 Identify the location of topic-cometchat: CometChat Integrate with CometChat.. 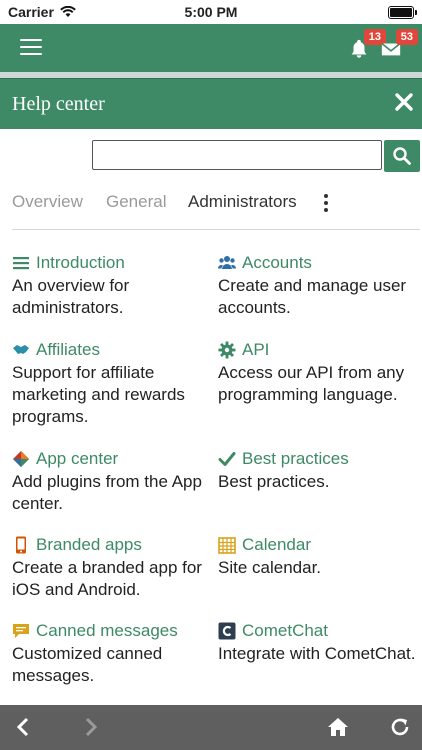
(318, 642).